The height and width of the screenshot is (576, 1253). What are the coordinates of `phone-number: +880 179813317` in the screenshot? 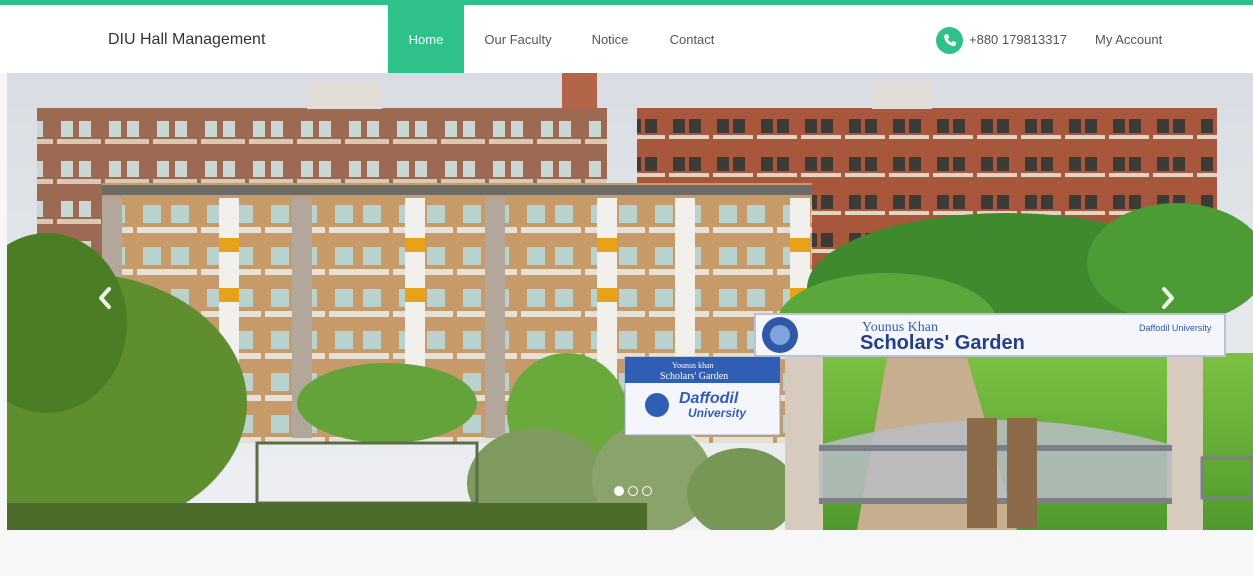 It's located at (1018, 39).